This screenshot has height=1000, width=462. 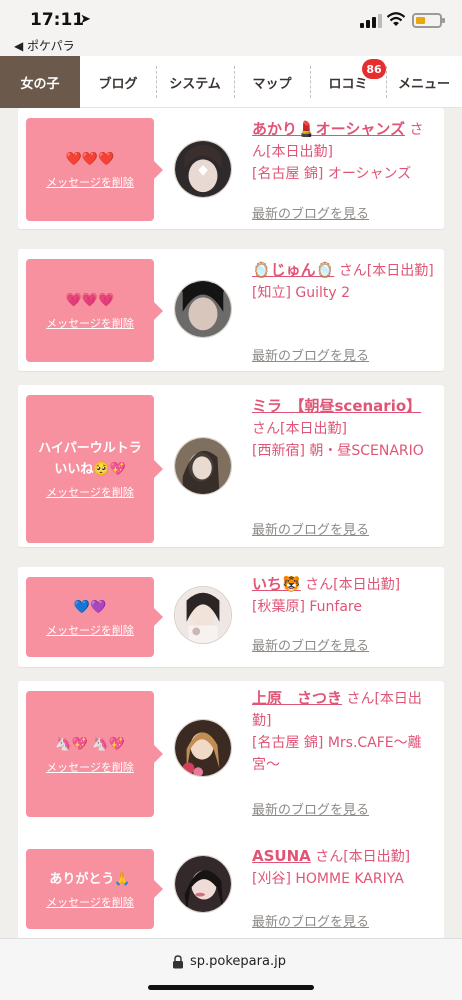 I want to click on shop-name: [名古屋 錦] オーシャンズ, so click(x=332, y=174).